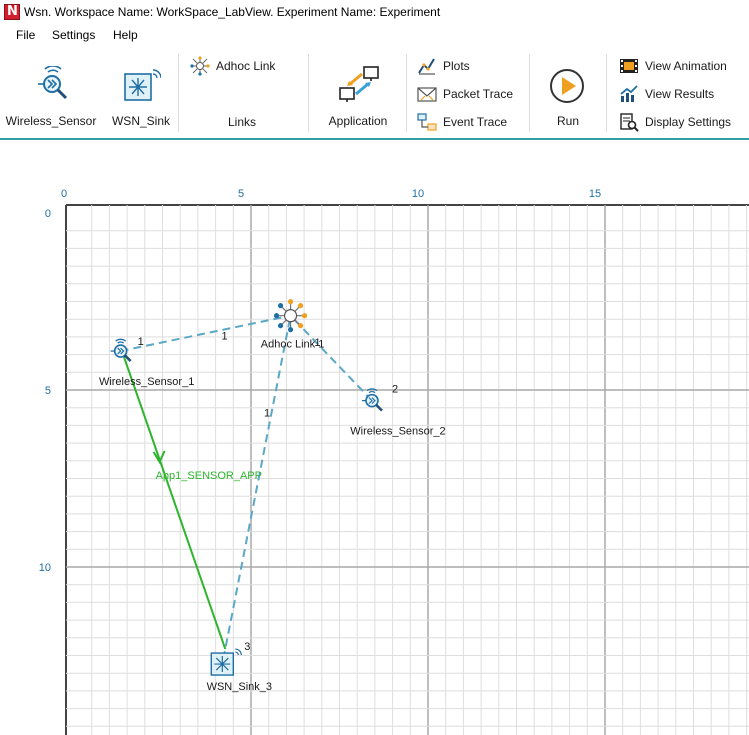  I want to click on display-settings-button: Display Settings, so click(683, 122).